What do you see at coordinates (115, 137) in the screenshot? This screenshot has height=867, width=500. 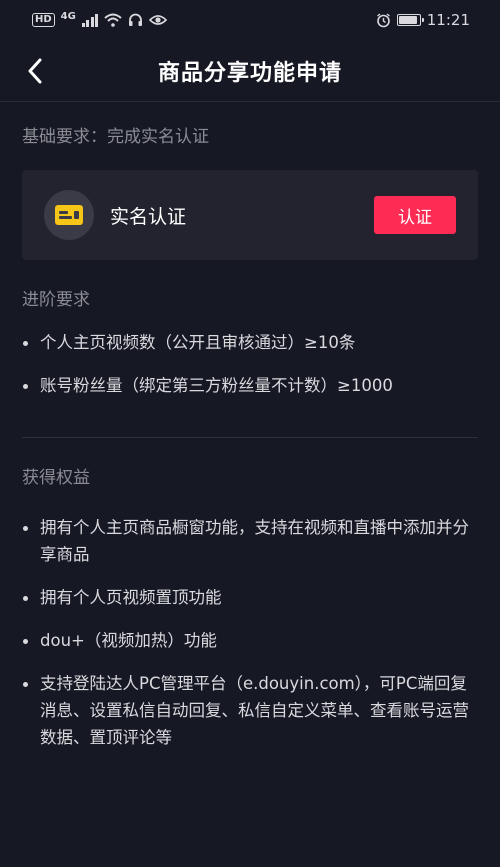 I see `basic-requirement-label: 基础要求：完成实名认证` at bounding box center [115, 137].